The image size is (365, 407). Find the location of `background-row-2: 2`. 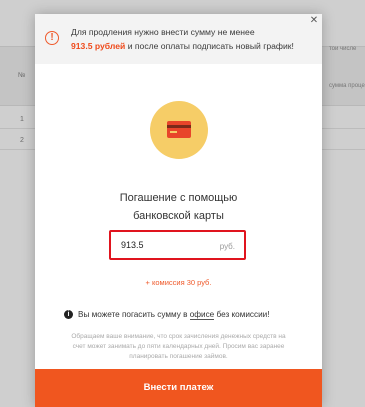

background-row-2: 2 is located at coordinates (22, 140).